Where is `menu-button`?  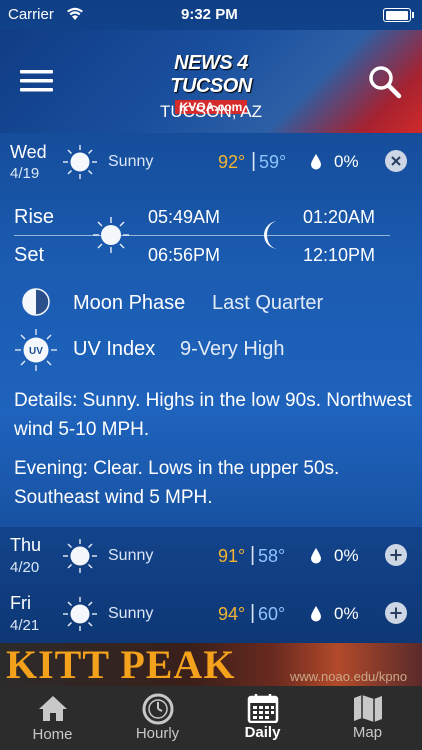
menu-button is located at coordinates (37, 81).